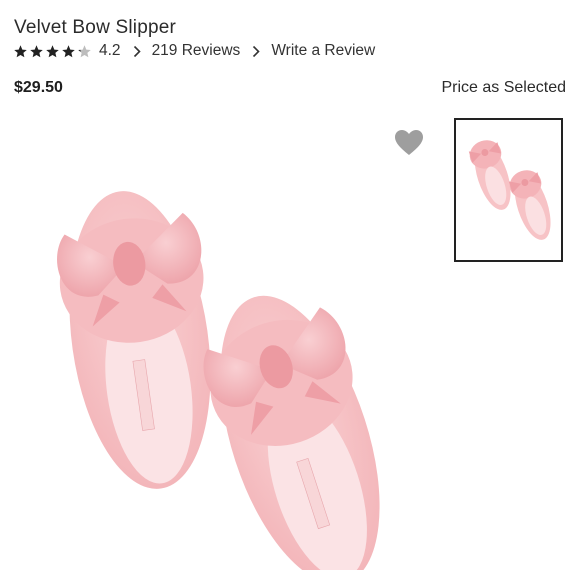 The width and height of the screenshot is (580, 580). I want to click on price-note: Price as Selected, so click(503, 87).